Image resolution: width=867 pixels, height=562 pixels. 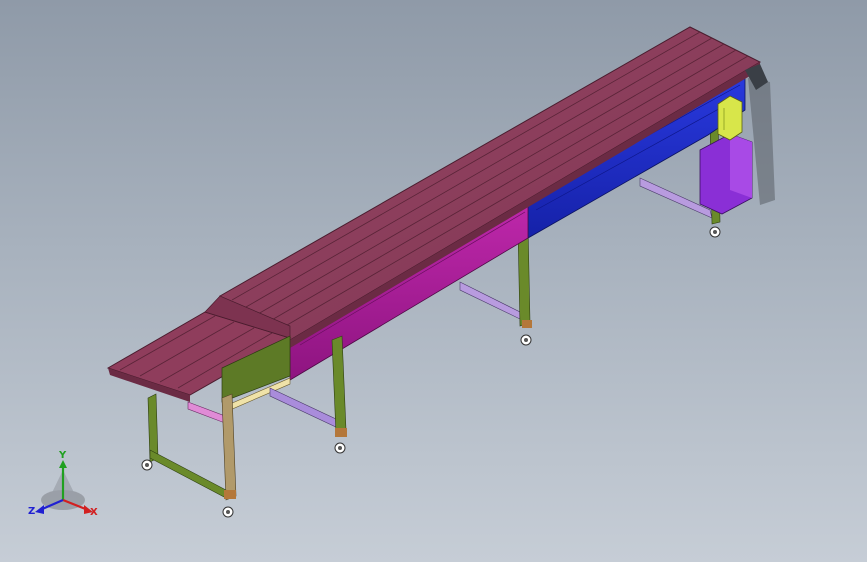 I want to click on crossbar-mid, so click(x=491, y=301).